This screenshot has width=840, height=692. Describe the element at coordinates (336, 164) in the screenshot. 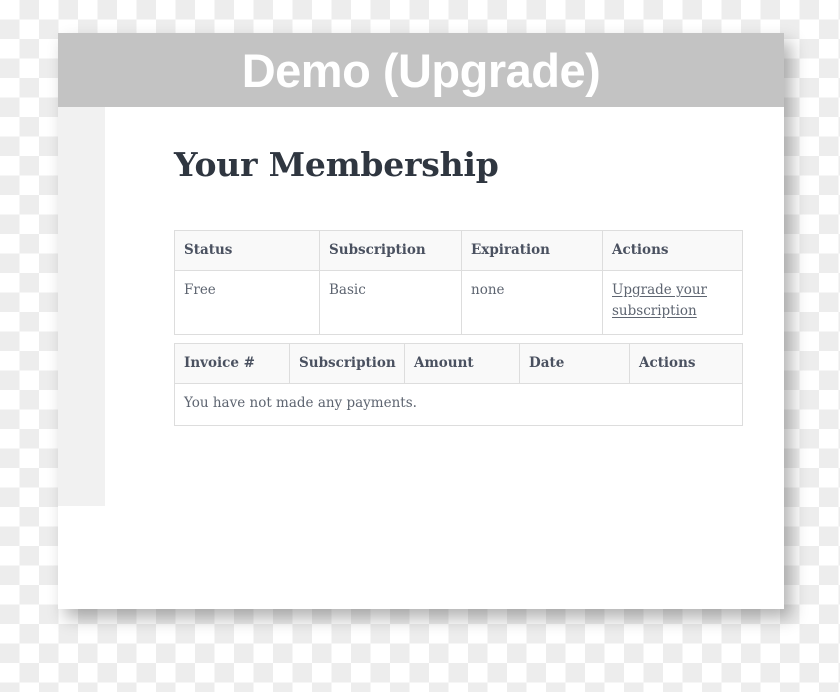

I see `page-title: Your Membership` at that location.